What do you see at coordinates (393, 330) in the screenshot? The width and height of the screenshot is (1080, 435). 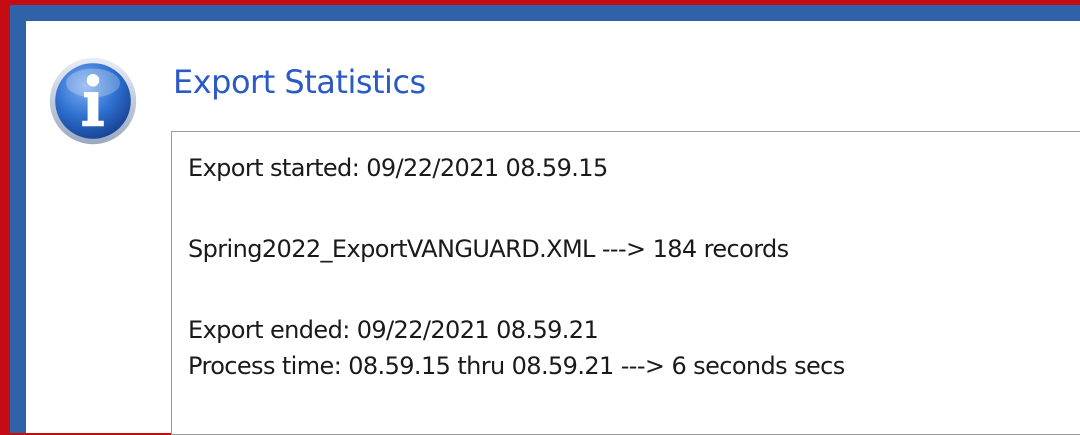 I see `export-ended-line: Export ended: 09/22/2021 08.59.21` at bounding box center [393, 330].